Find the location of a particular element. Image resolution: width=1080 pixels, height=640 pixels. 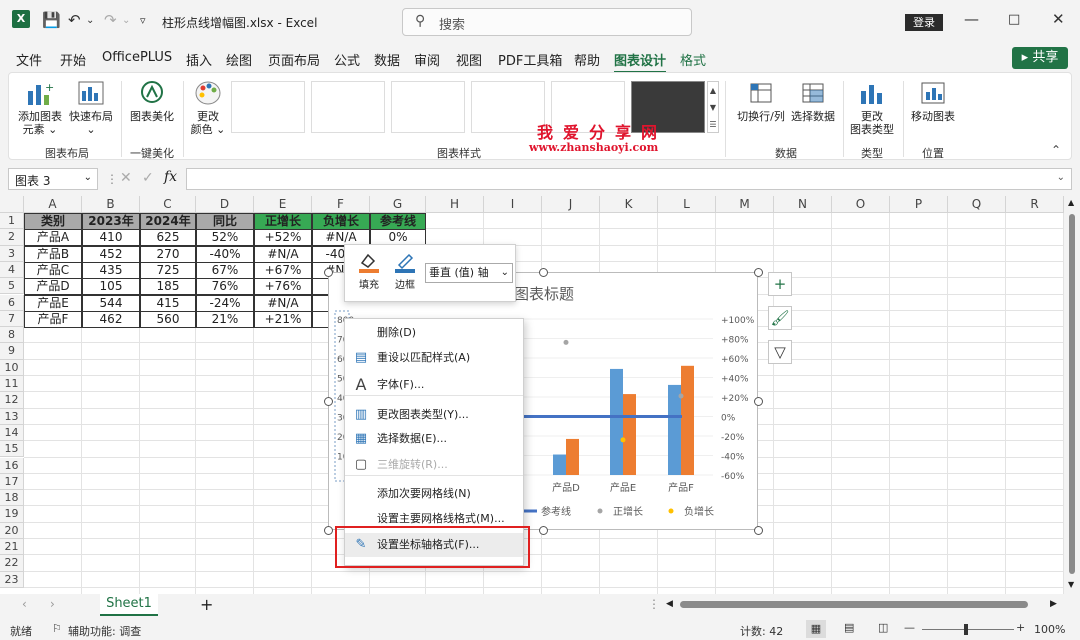

column-header: R is located at coordinates (1035, 204).